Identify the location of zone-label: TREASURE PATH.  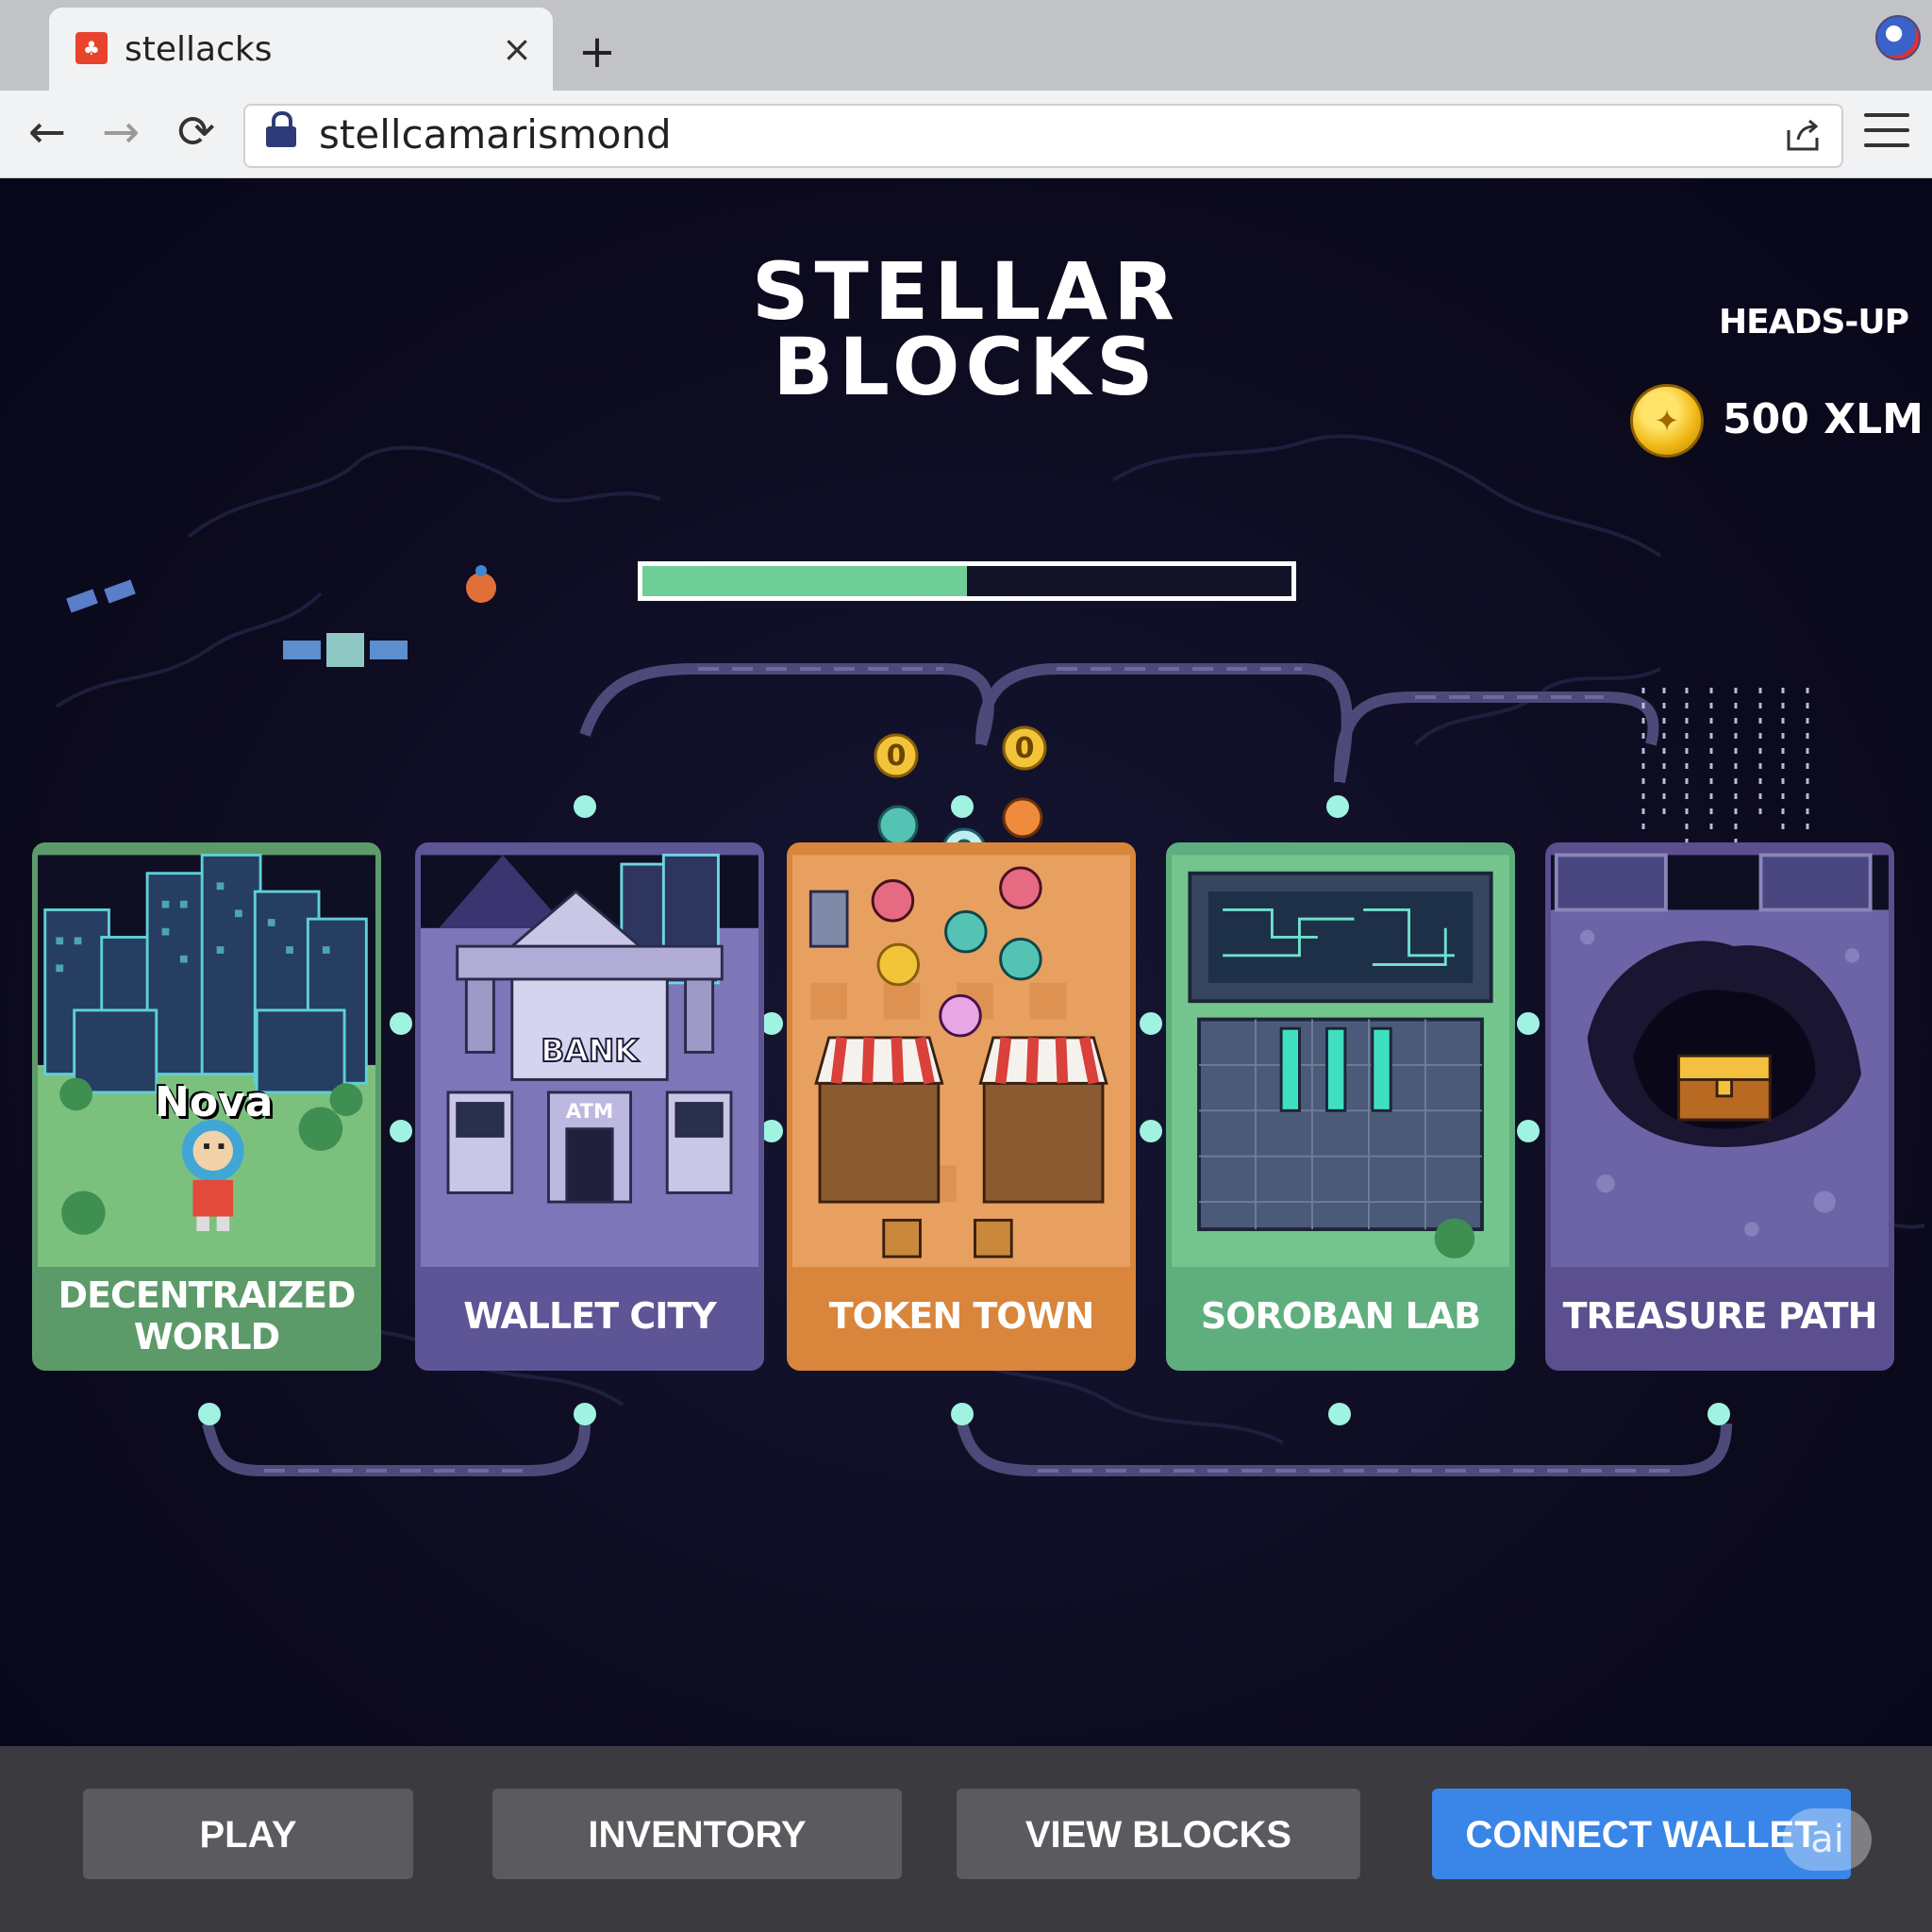
(1720, 1316).